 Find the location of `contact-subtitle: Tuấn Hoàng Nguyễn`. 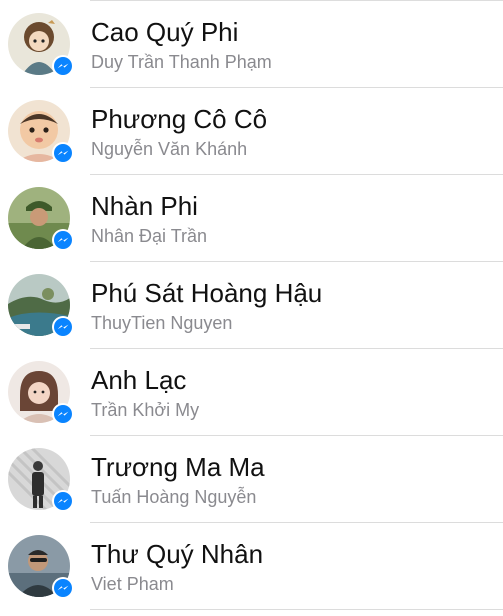

contact-subtitle: Tuấn Hoàng Nguyễn is located at coordinates (174, 497).